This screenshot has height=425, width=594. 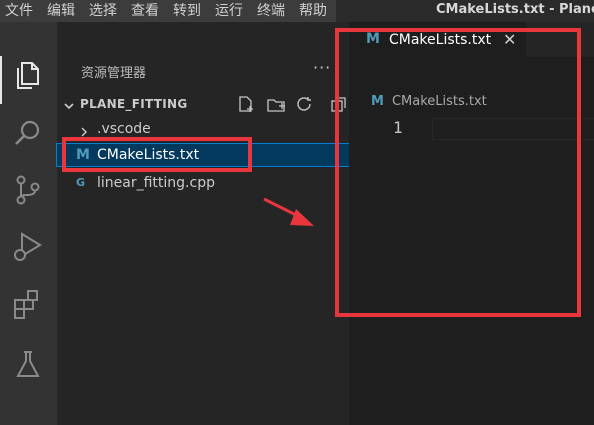 I want to click on folder-actions, so click(x=293, y=106).